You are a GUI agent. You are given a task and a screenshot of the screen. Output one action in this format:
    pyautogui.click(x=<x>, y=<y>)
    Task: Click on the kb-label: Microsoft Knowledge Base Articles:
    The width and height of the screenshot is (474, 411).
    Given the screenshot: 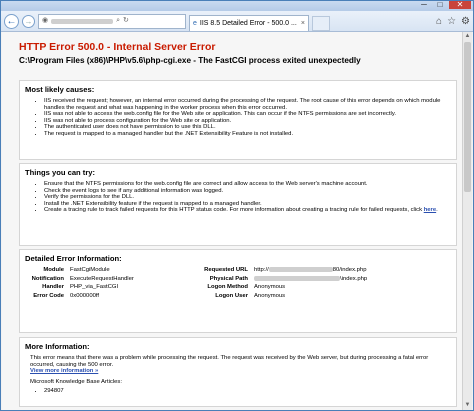 What is the action you would take?
    pyautogui.click(x=76, y=381)
    